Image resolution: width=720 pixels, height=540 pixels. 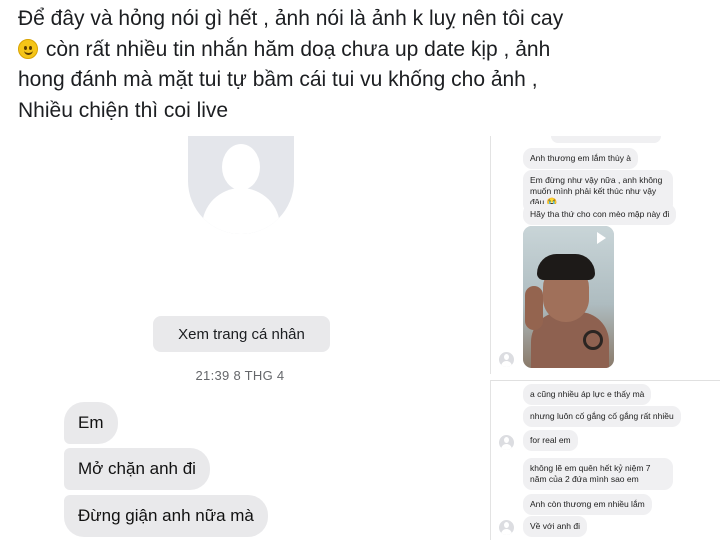 I want to click on message-bubble: Về với anh đi, so click(x=555, y=526).